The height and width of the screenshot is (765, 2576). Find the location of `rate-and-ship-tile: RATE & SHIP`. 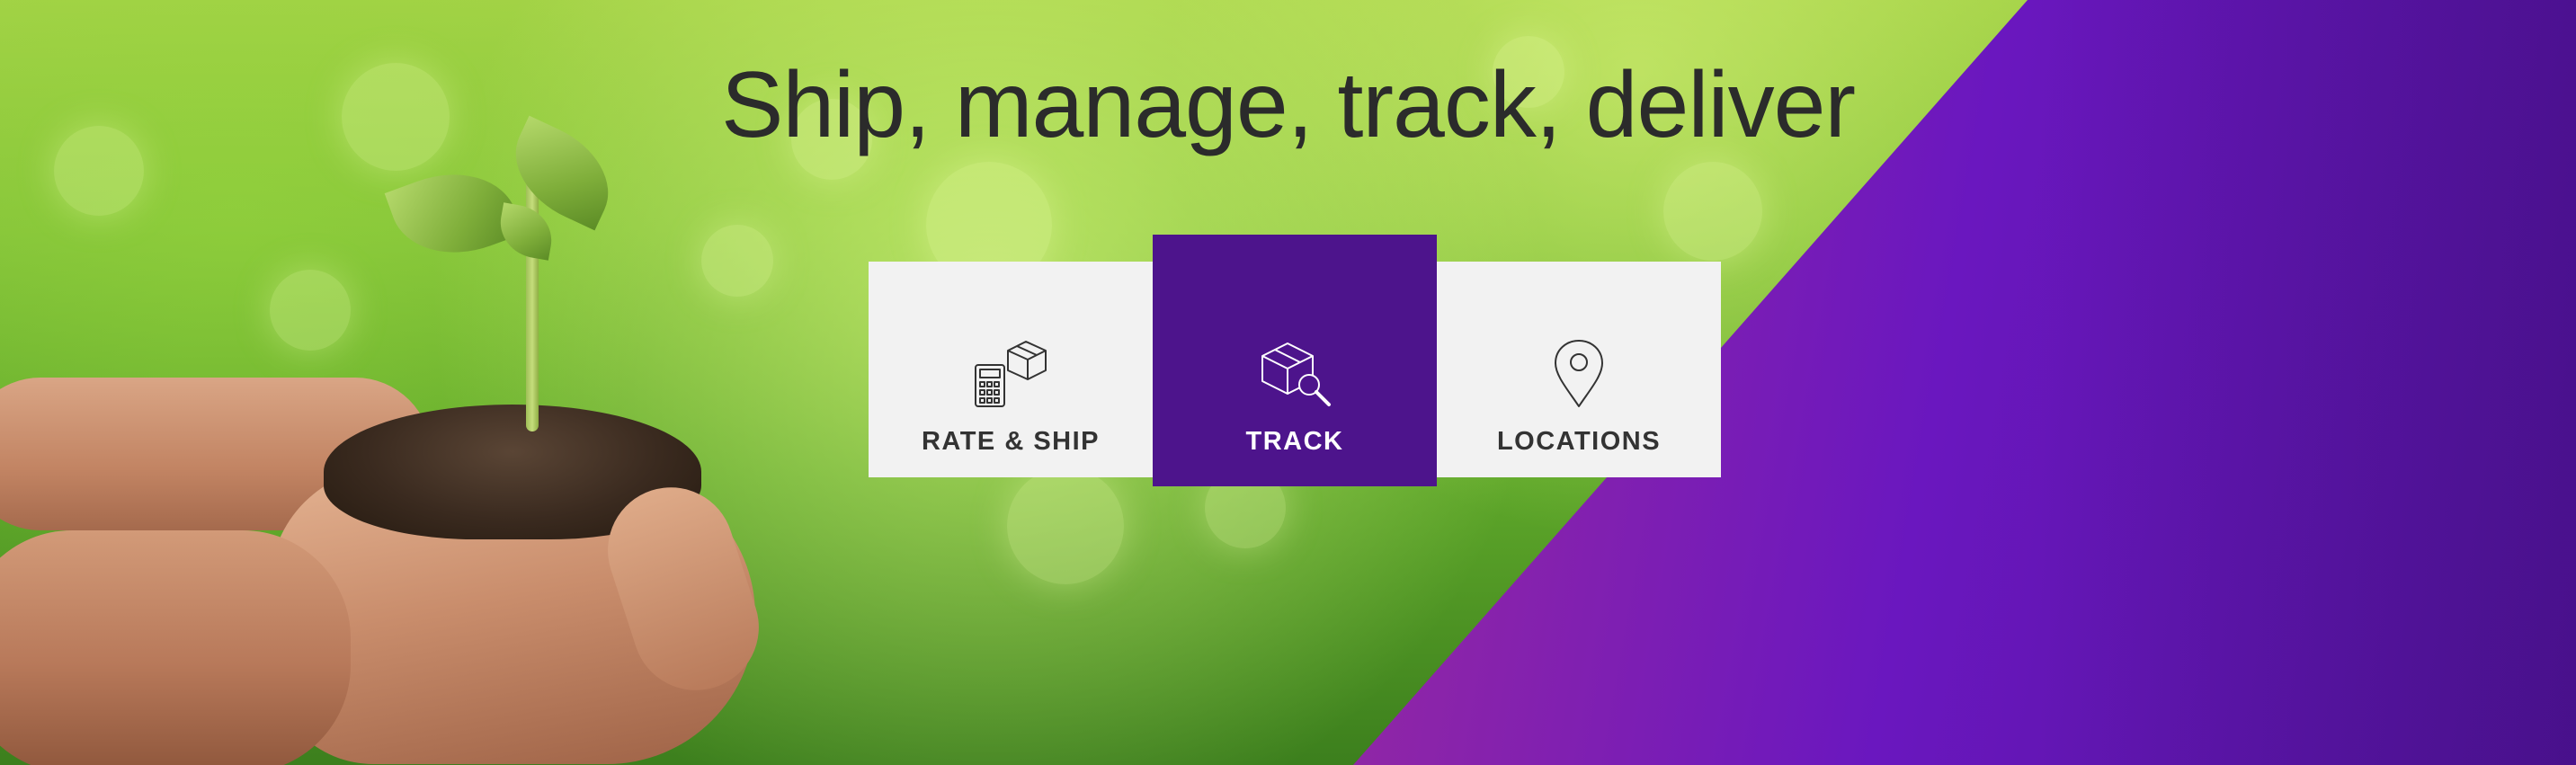

rate-and-ship-tile: RATE & SHIP is located at coordinates (1011, 370).